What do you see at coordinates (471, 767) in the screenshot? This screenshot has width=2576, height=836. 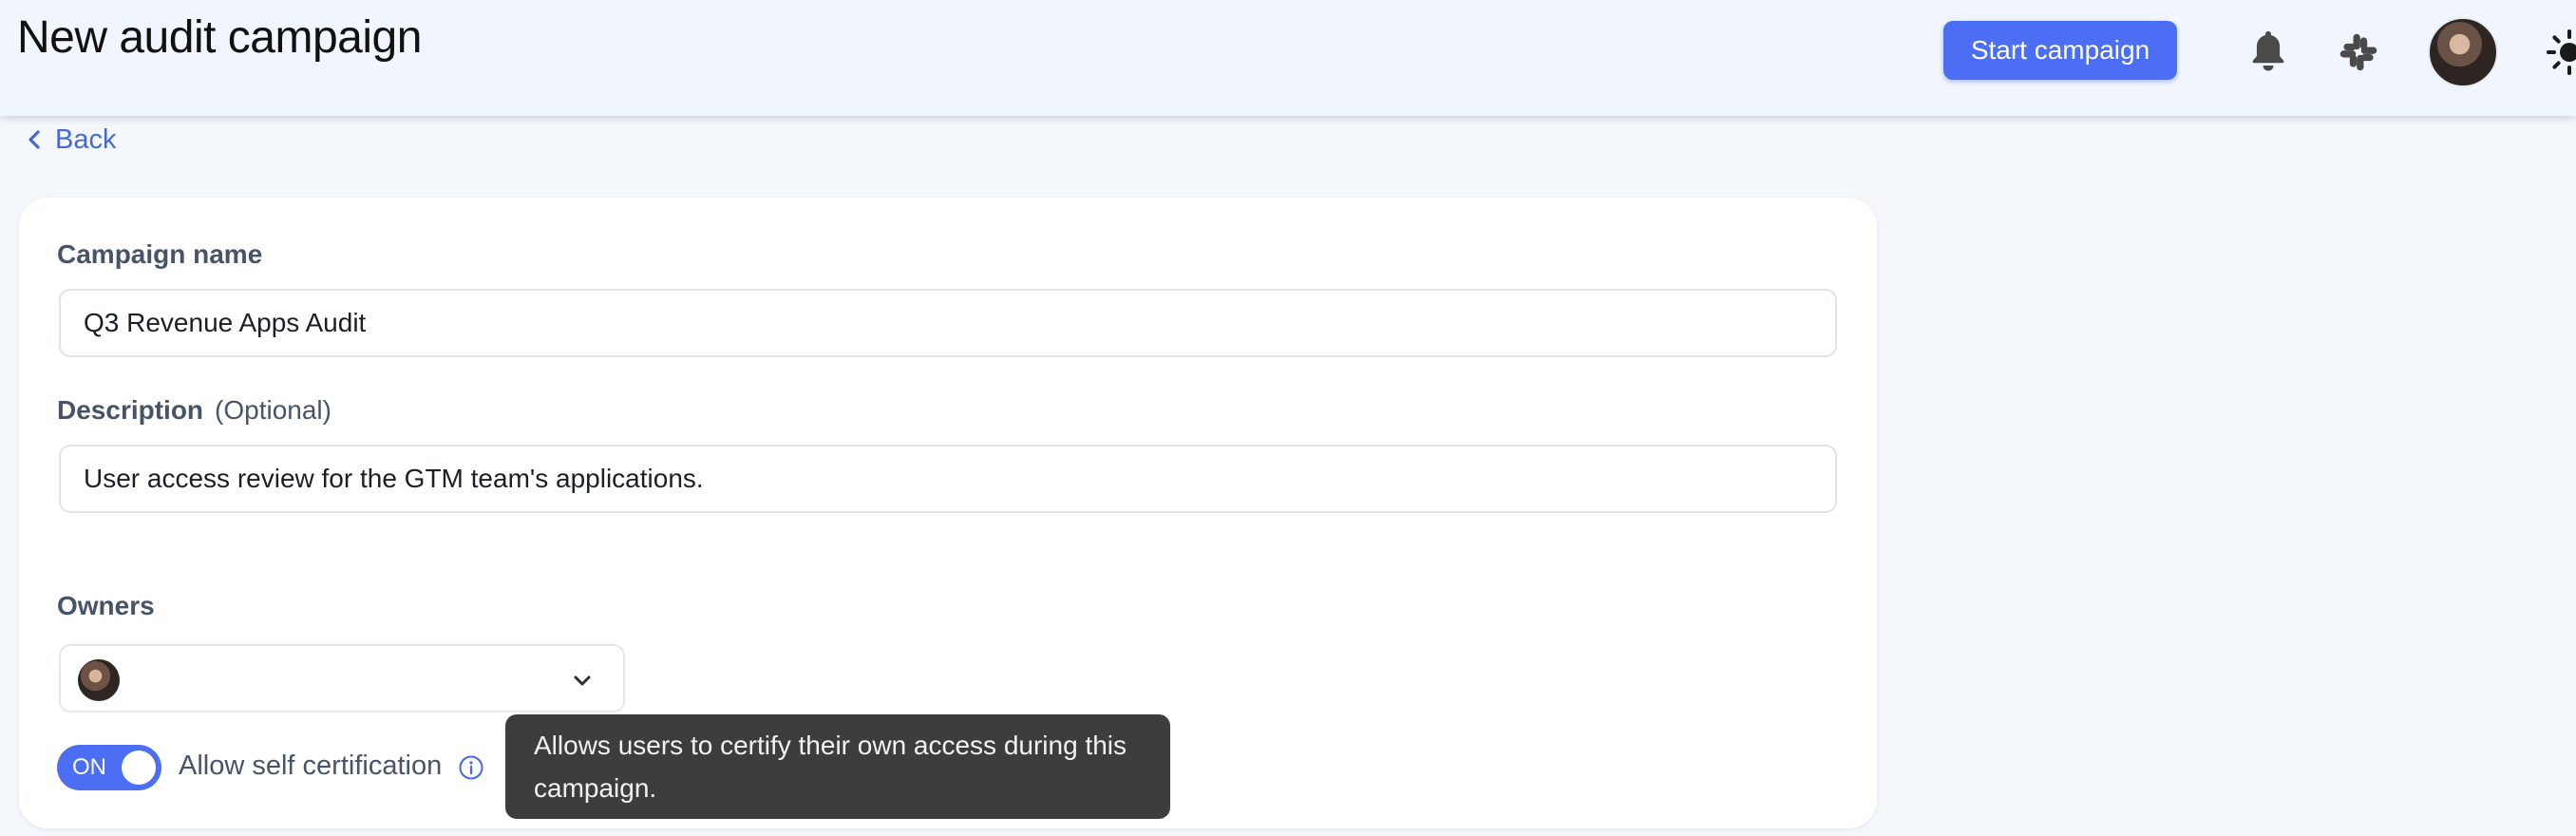 I see `info-icon` at bounding box center [471, 767].